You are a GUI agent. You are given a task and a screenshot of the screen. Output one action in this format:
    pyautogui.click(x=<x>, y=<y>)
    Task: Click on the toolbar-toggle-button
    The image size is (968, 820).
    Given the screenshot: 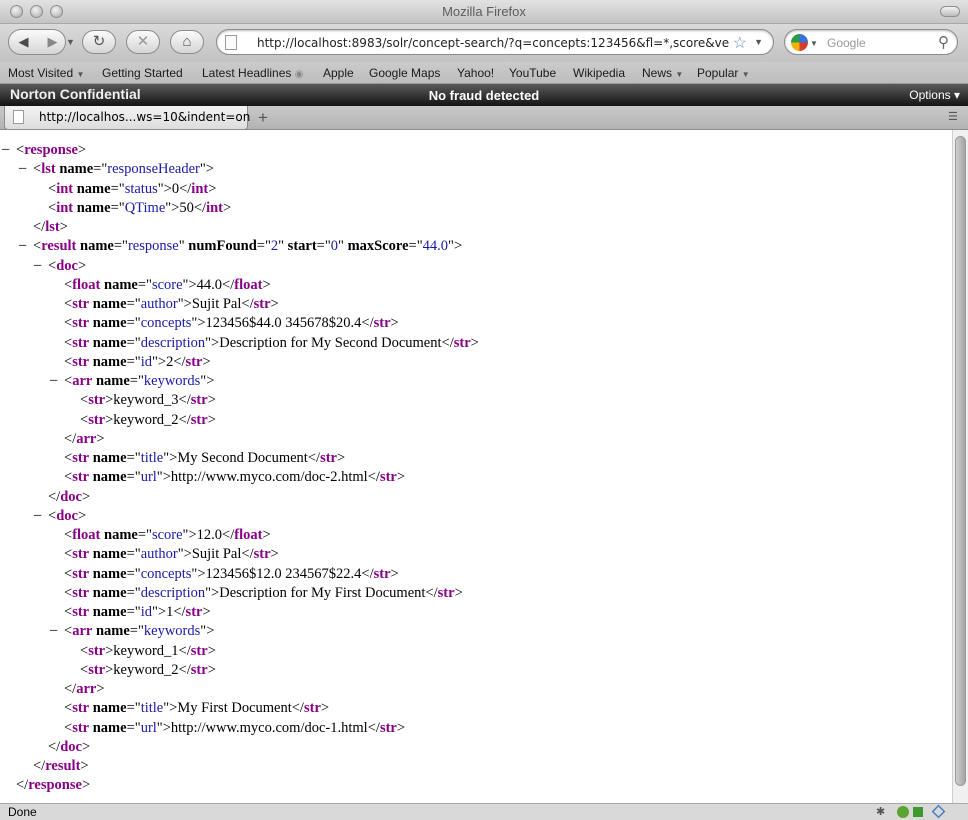 What is the action you would take?
    pyautogui.click(x=950, y=11)
    